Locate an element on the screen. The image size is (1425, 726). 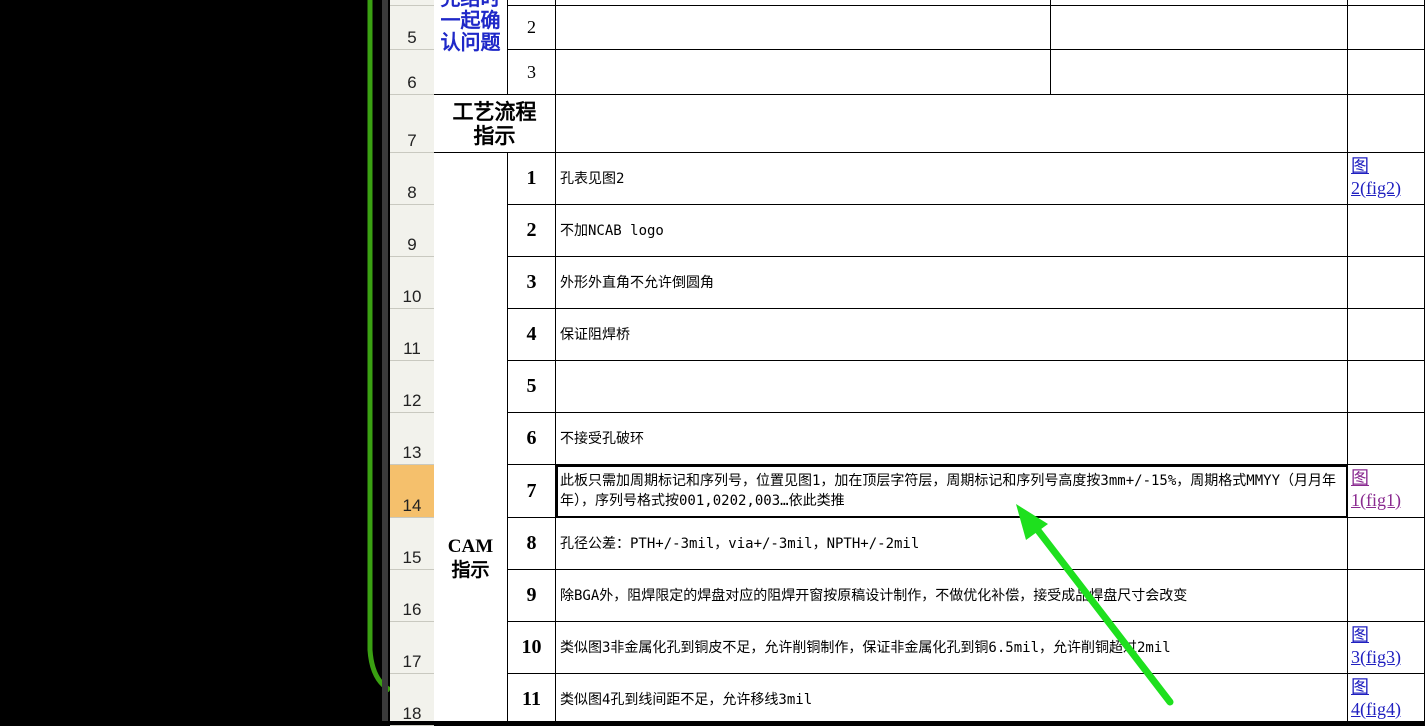
row-number-13: 13 is located at coordinates (412, 439).